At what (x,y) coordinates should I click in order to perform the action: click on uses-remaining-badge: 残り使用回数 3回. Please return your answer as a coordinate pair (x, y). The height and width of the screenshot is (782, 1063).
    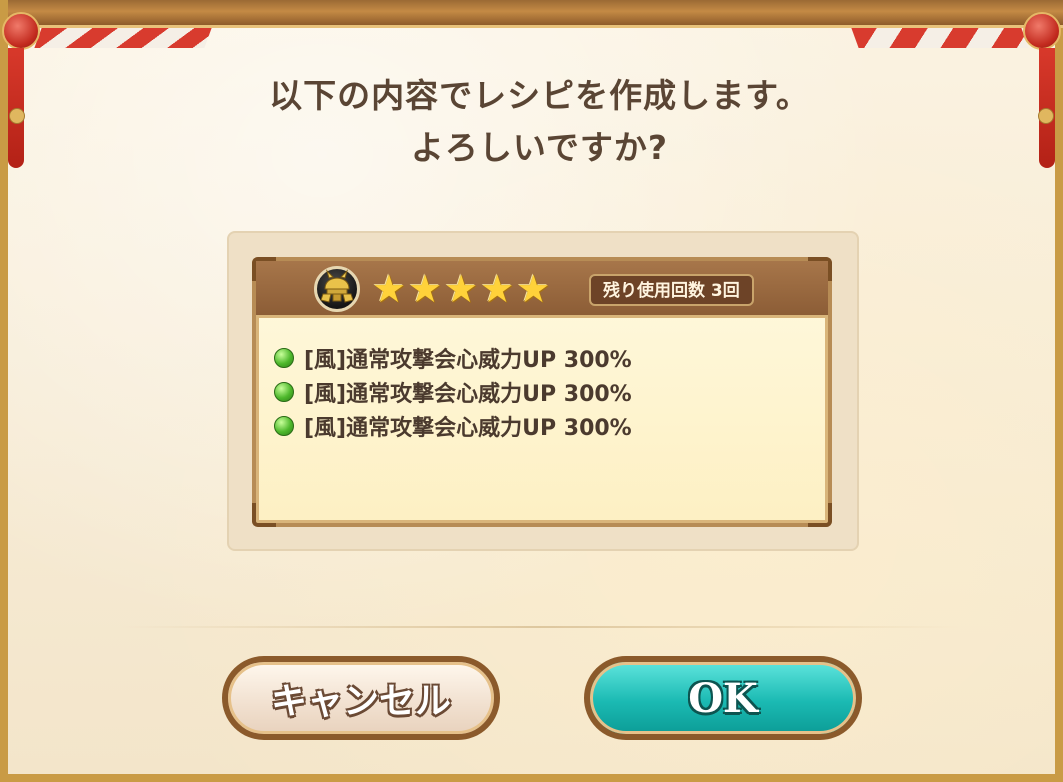
    Looking at the image, I should click on (671, 290).